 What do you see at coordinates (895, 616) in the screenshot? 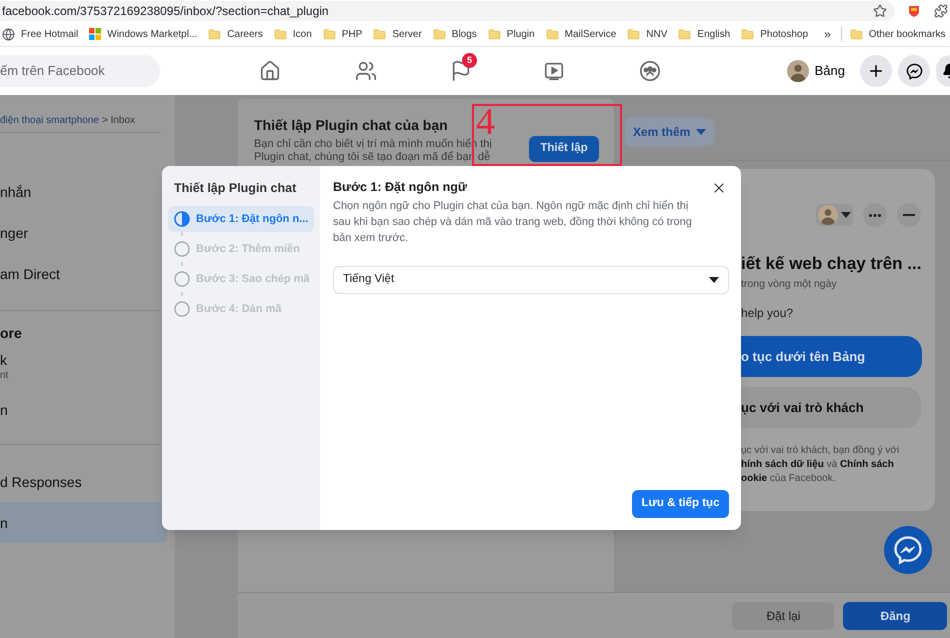
I see `publish-button: Đăng` at bounding box center [895, 616].